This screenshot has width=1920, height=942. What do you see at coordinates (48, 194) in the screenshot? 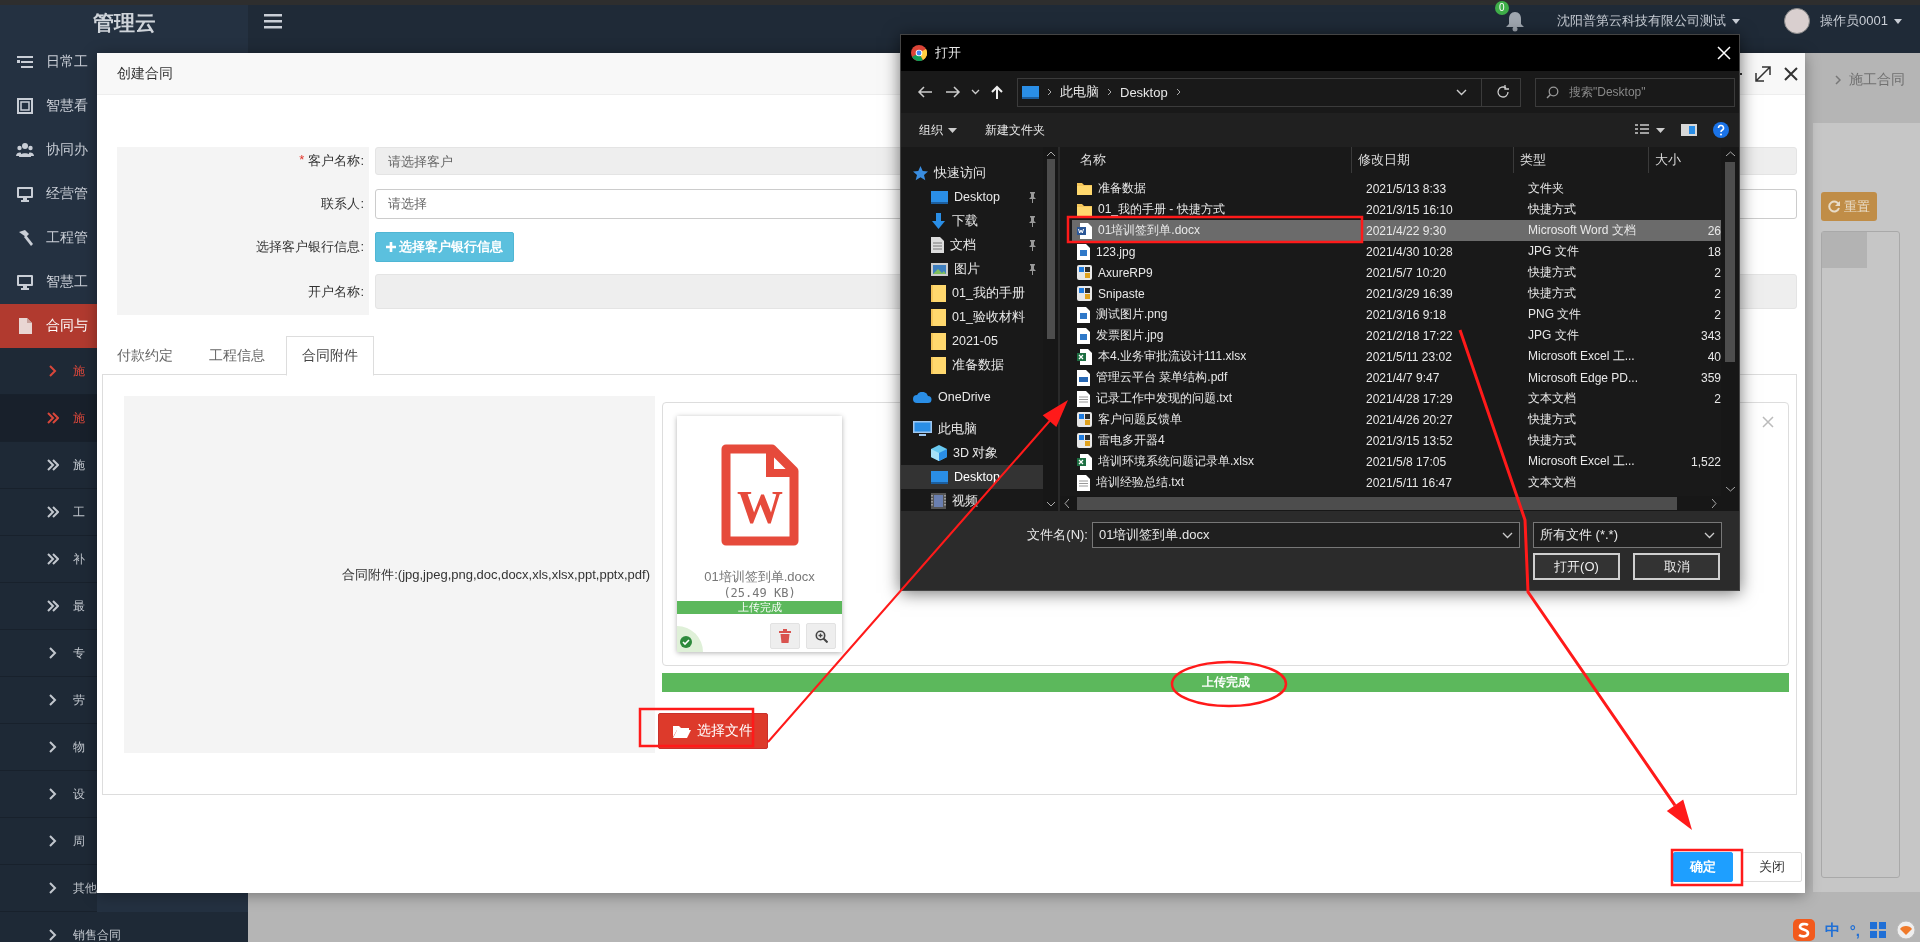
I see `sidebar-item: 经营管` at bounding box center [48, 194].